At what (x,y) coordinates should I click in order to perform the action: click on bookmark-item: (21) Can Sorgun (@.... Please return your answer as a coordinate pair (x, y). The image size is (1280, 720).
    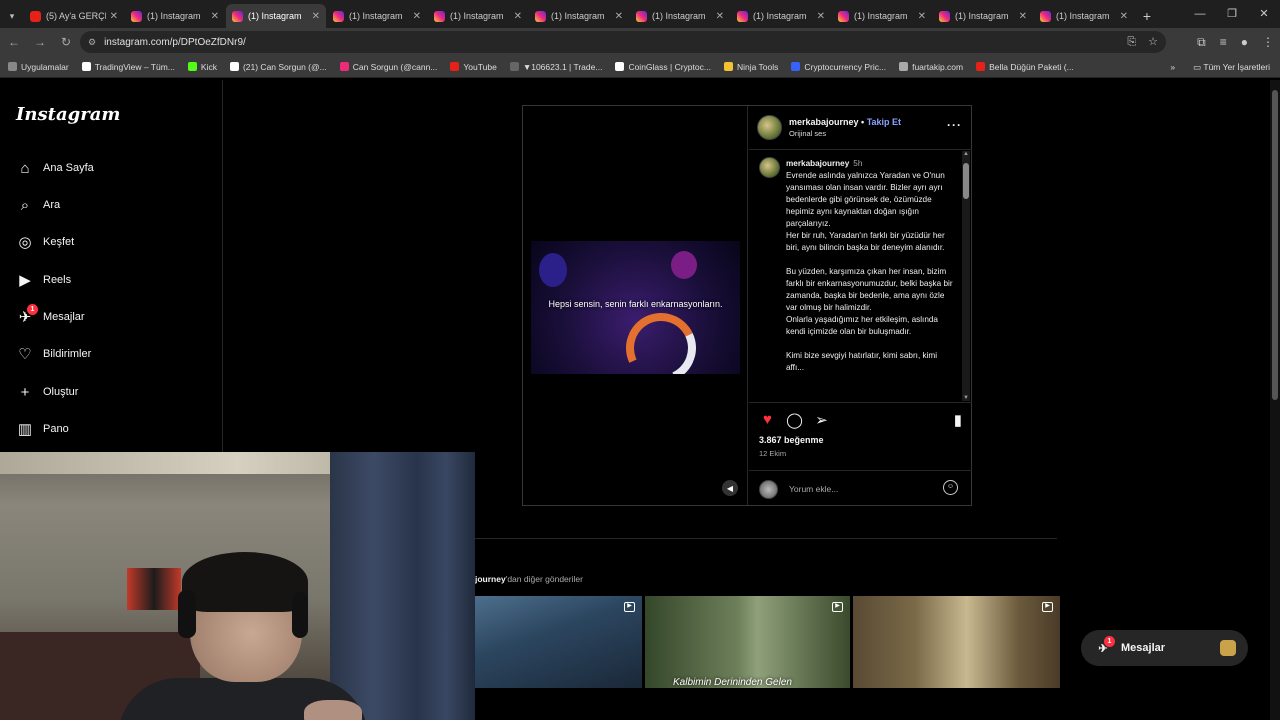
    Looking at the image, I should click on (278, 67).